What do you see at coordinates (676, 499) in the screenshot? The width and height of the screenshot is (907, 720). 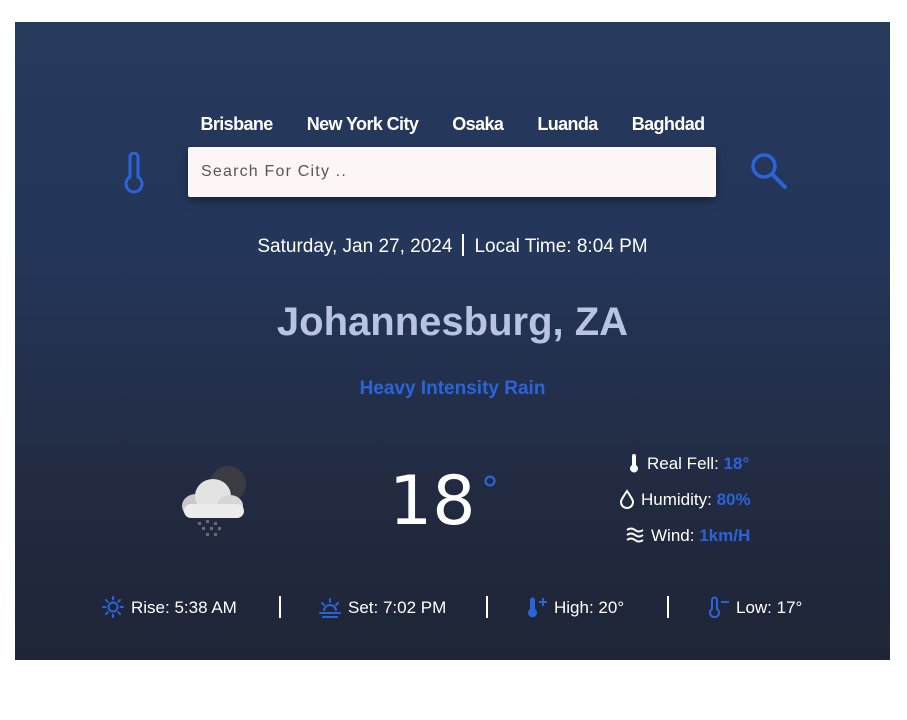 I see `humidity-label: Humidity:` at bounding box center [676, 499].